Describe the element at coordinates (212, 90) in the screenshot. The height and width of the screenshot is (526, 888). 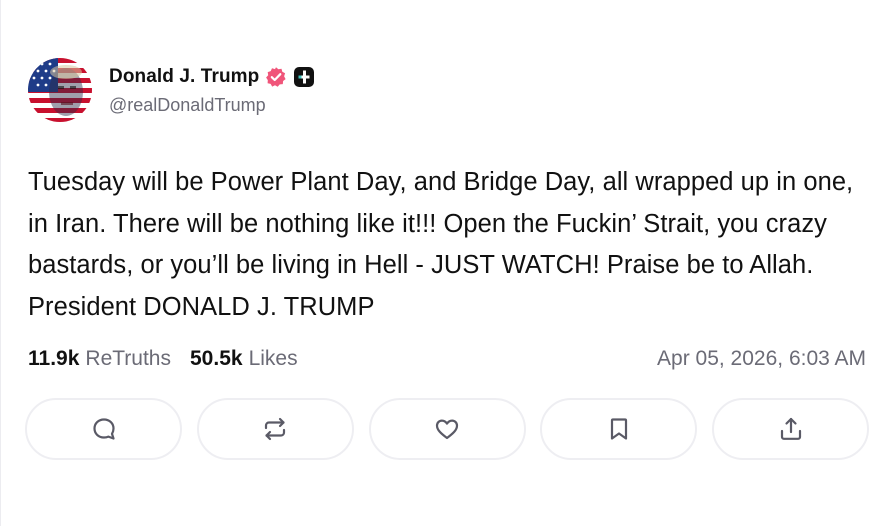
I see `author-identity: Donald J. Trump @realDonaldTrump` at that location.